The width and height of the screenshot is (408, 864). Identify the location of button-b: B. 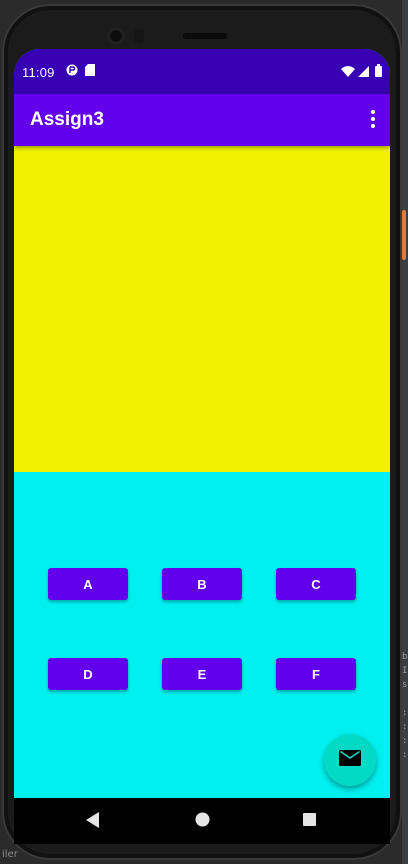
(202, 584).